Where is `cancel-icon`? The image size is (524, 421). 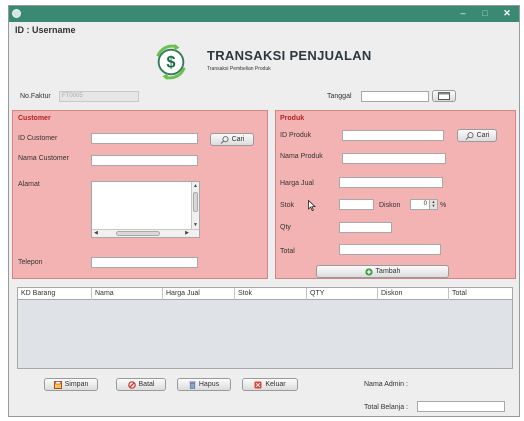
cancel-icon is located at coordinates (131, 384).